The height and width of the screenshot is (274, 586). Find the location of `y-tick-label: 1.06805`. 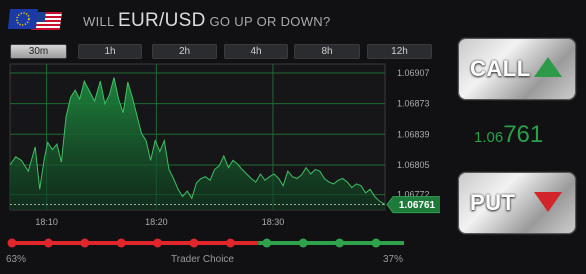

y-tick-label: 1.06805 is located at coordinates (413, 165).